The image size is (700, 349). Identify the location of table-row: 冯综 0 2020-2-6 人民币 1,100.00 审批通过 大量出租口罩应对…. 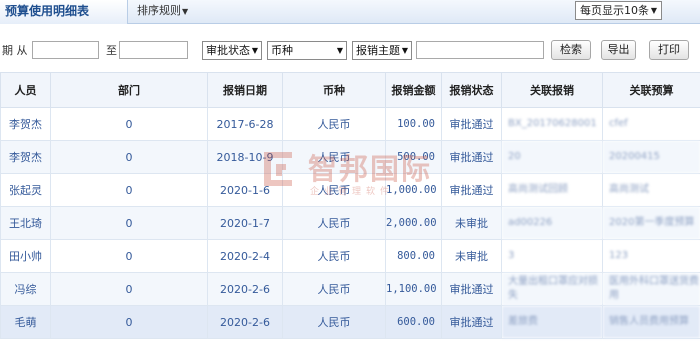
(350, 289).